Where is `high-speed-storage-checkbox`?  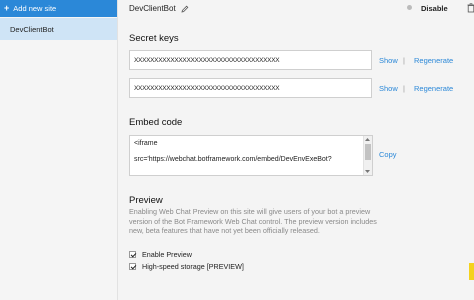 high-speed-storage-checkbox is located at coordinates (132, 266).